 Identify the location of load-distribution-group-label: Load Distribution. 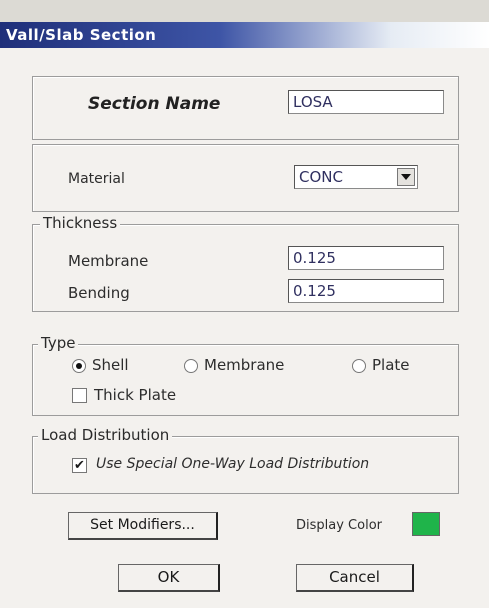
(105, 435).